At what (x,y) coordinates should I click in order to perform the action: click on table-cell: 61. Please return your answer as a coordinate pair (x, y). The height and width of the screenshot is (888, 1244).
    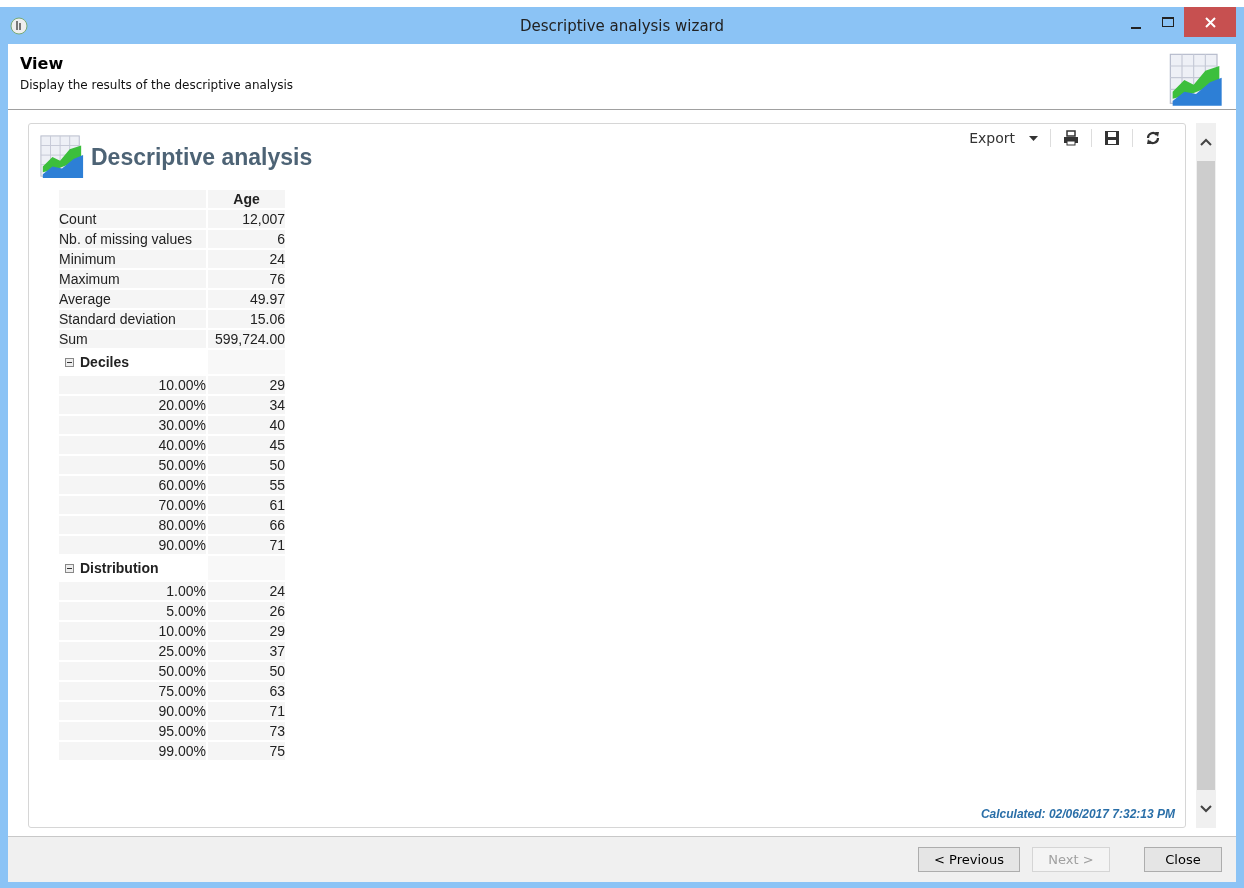
    Looking at the image, I should click on (246, 505).